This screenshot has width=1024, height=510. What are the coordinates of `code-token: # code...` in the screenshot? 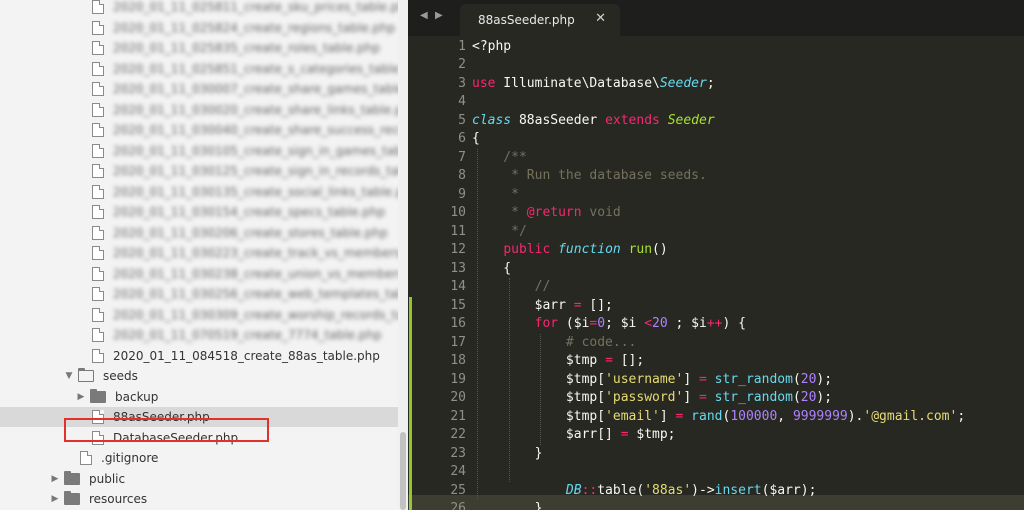 It's located at (554, 342).